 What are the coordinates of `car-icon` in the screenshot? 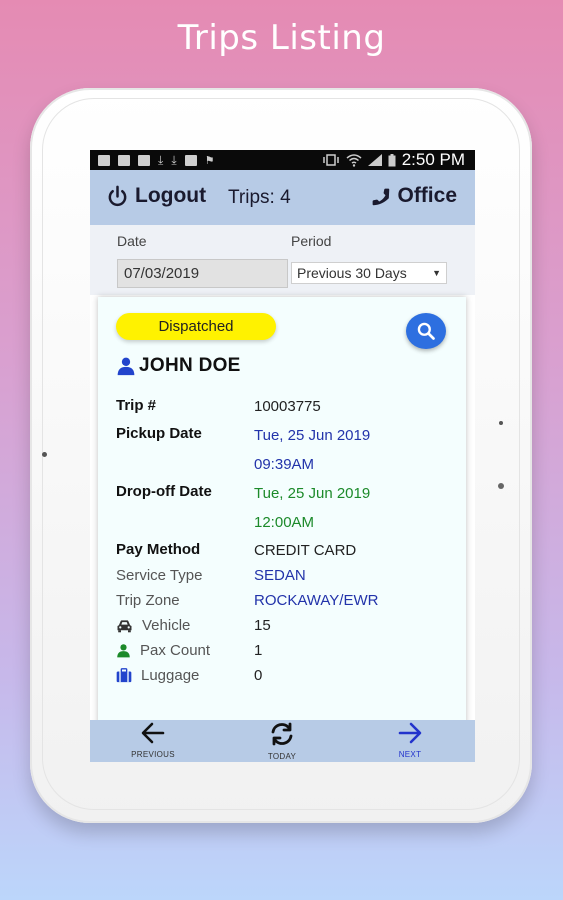 It's located at (124, 625).